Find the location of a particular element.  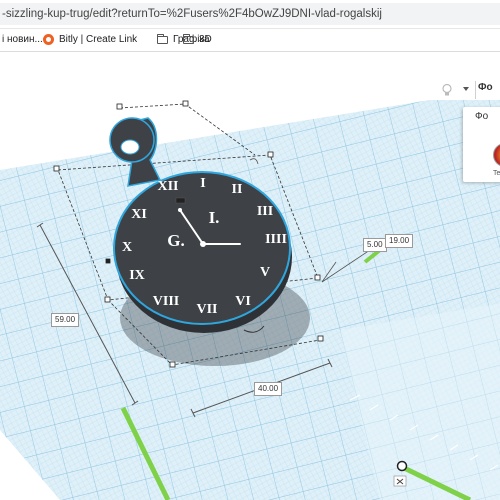

toolbar-divider is located at coordinates (475, 90).